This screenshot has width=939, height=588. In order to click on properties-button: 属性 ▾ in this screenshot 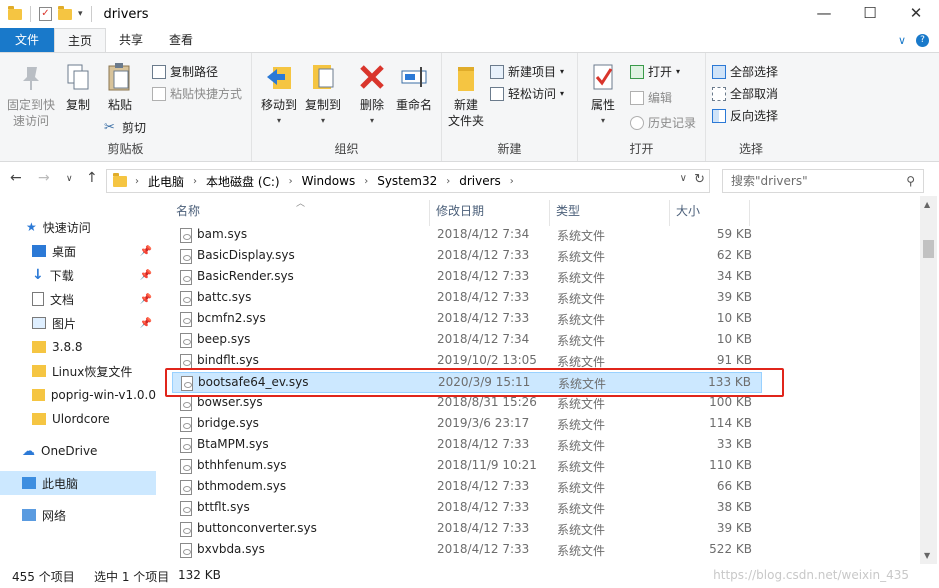, I will do `click(603, 95)`.